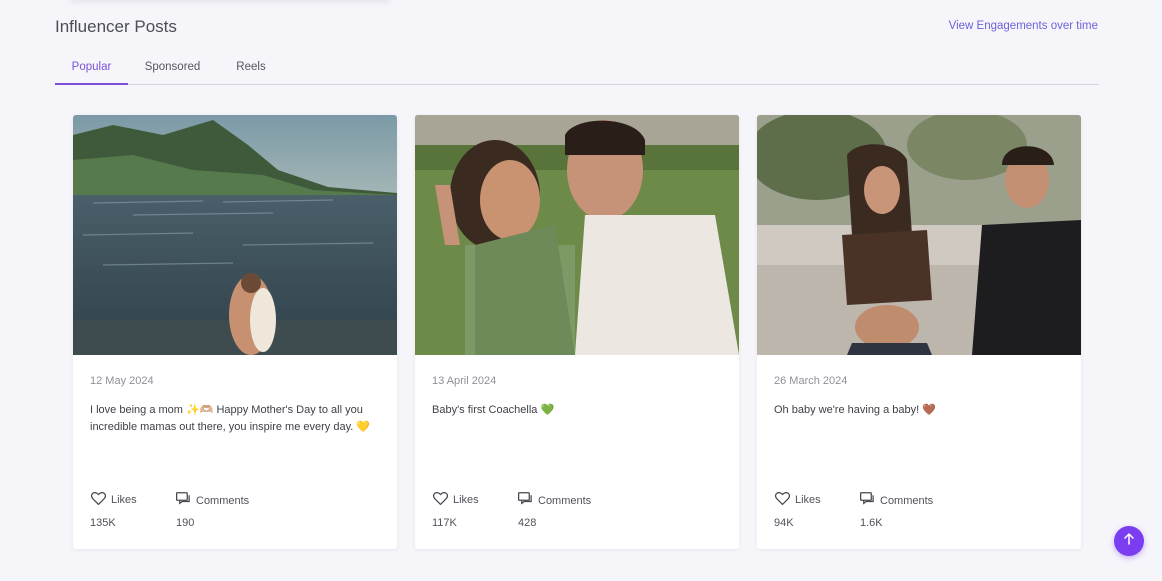 This screenshot has width=1162, height=581. What do you see at coordinates (811, 381) in the screenshot?
I see `post-date: 26 March 2024` at bounding box center [811, 381].